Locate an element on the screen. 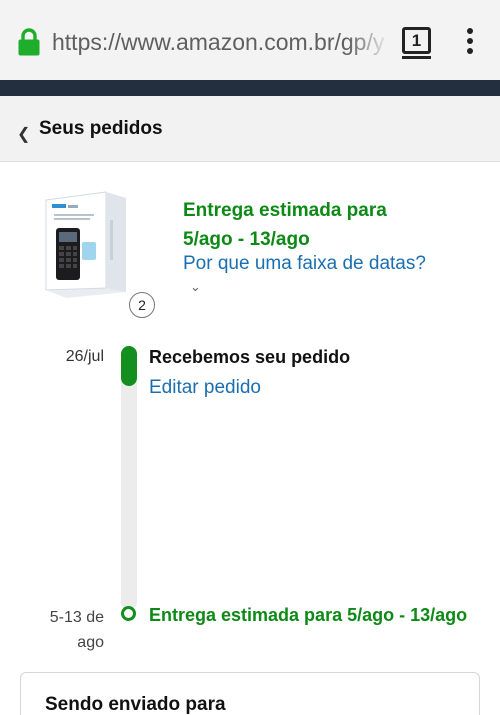 The height and width of the screenshot is (715, 500). timeline-pending-dot is located at coordinates (128, 613).